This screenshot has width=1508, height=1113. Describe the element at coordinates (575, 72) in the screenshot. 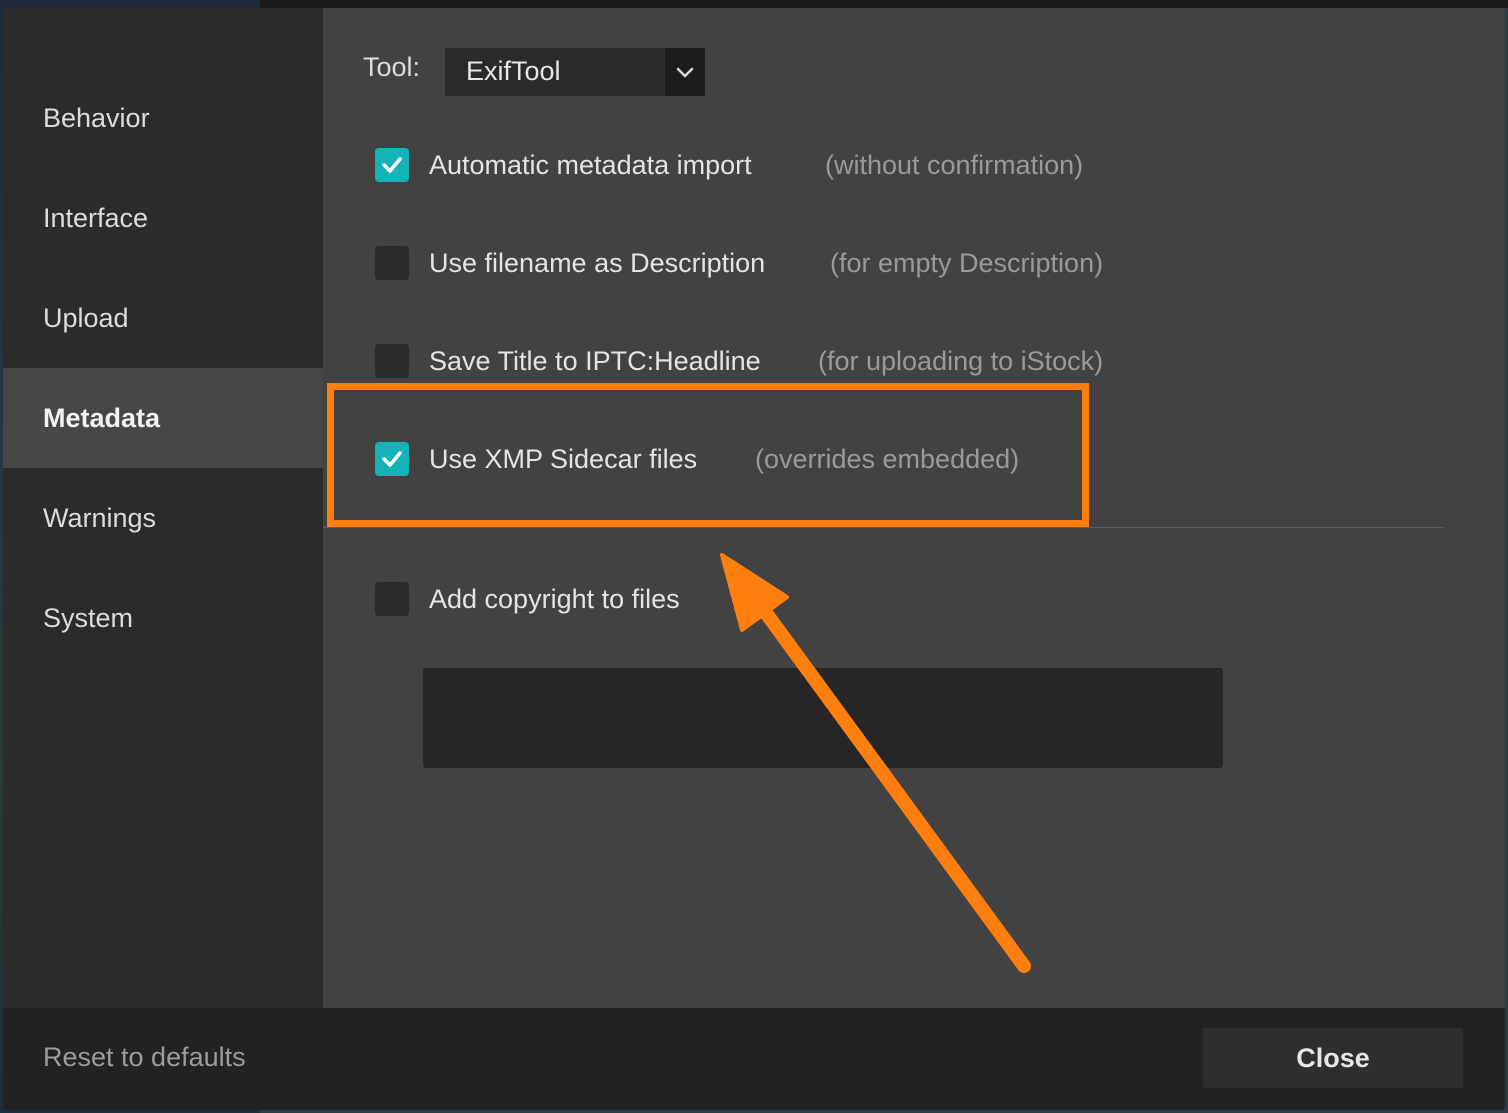

I see `tool-select: ExifTool` at that location.